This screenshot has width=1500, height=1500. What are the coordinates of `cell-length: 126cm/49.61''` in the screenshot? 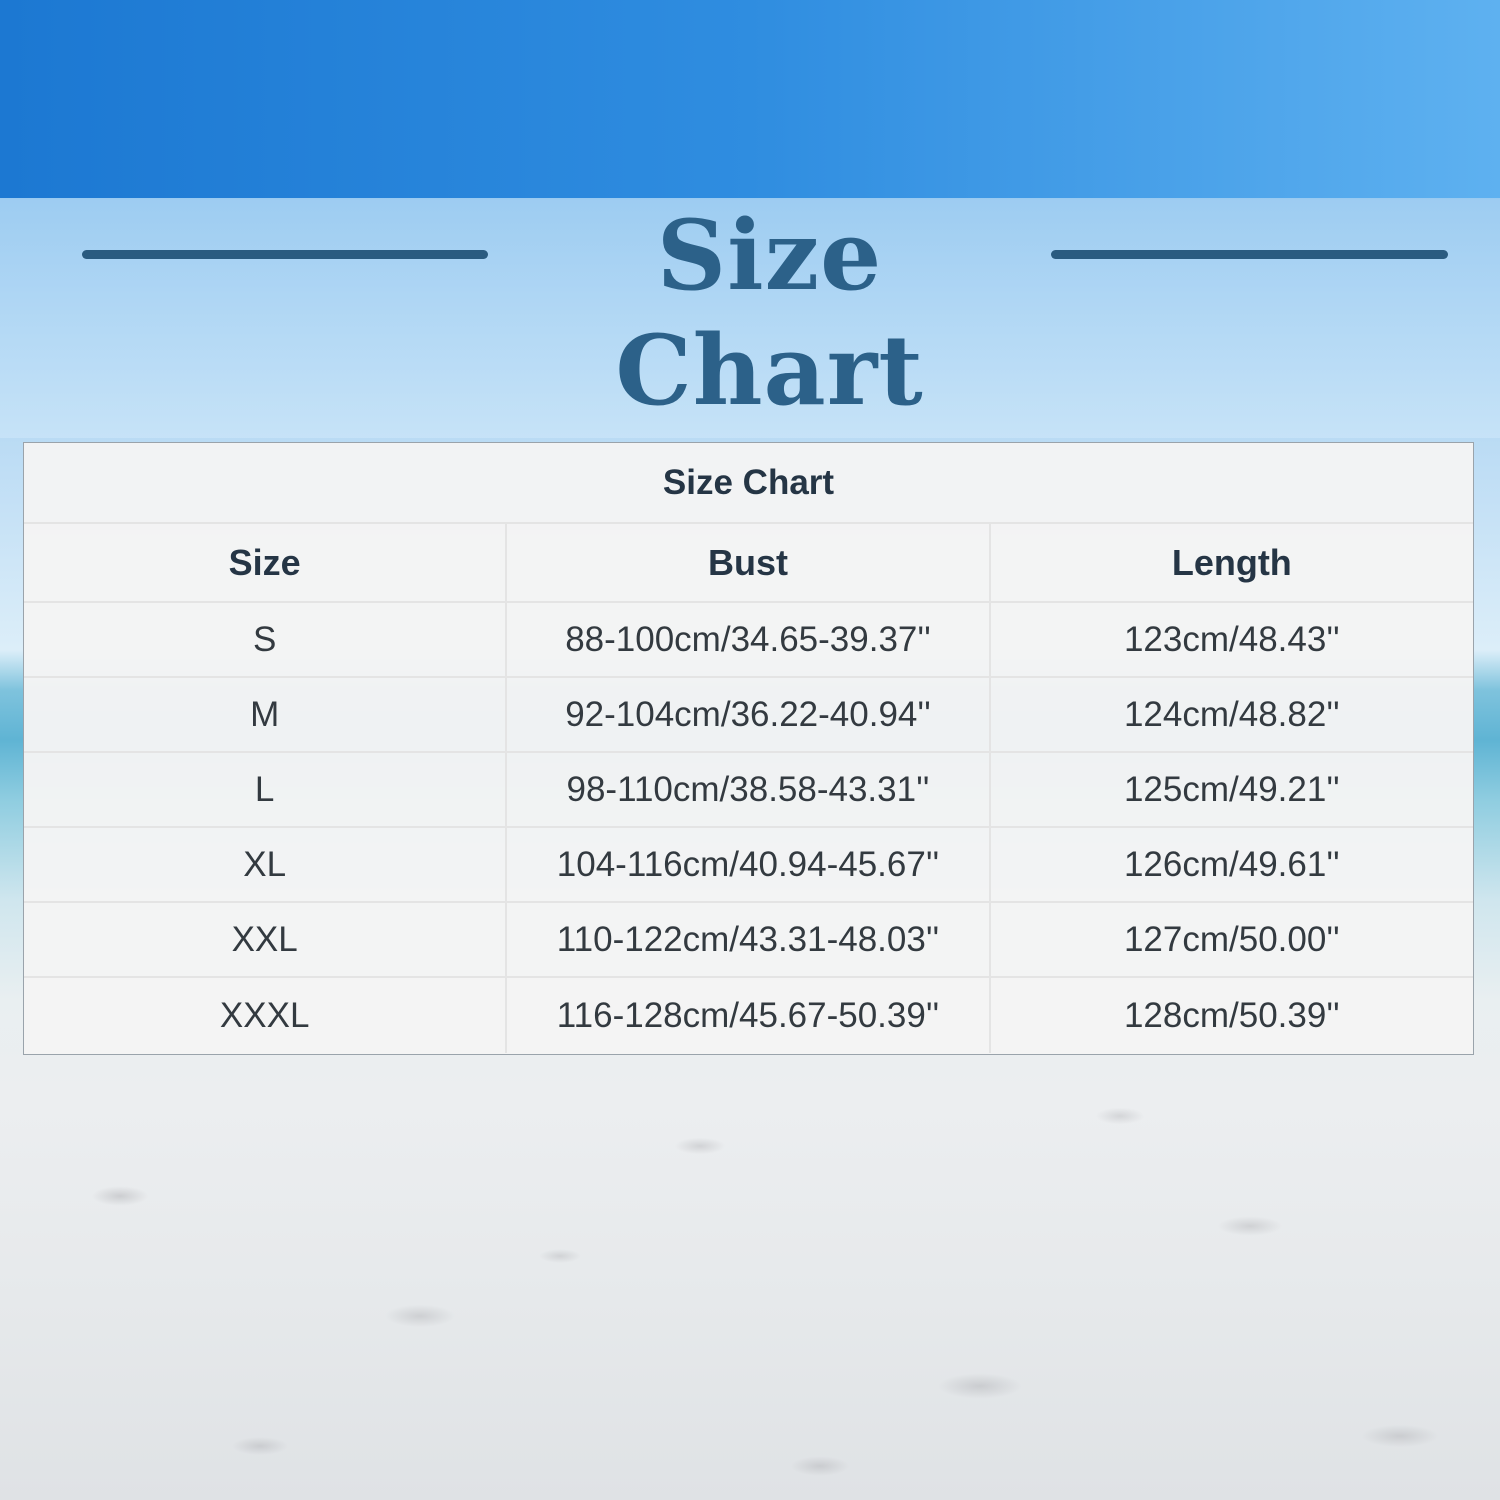 It's located at (1231, 864).